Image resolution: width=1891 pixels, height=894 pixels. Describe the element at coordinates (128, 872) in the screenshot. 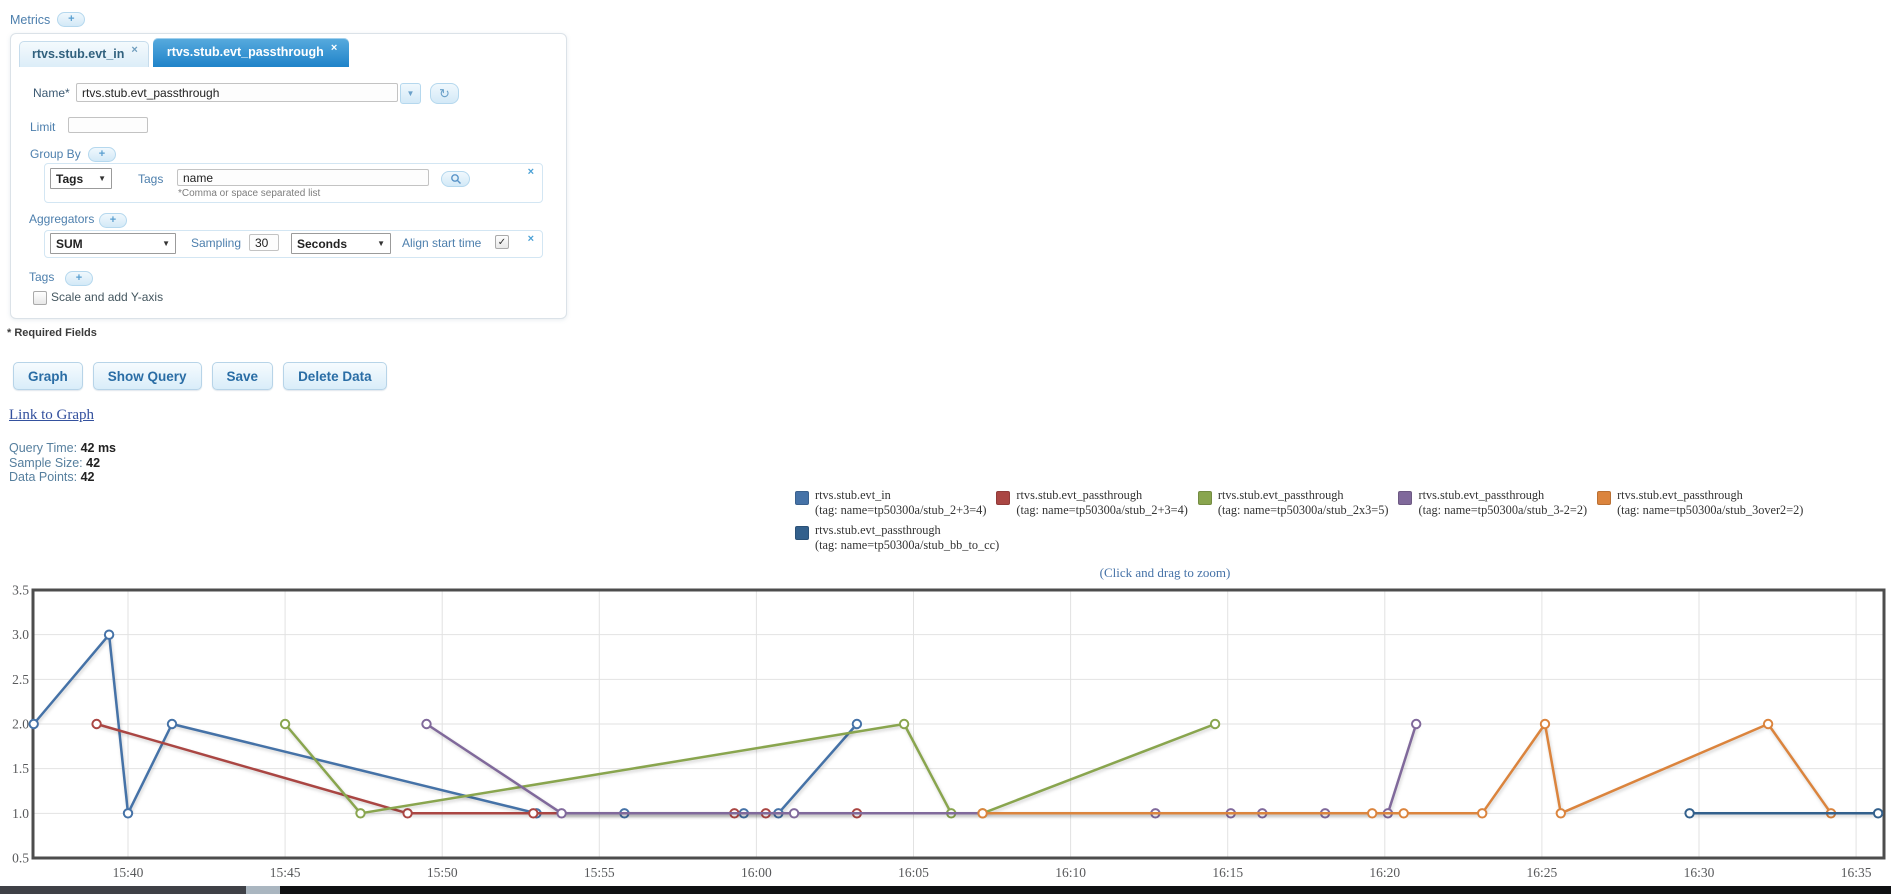

I see `svg-text: 15:40` at that location.